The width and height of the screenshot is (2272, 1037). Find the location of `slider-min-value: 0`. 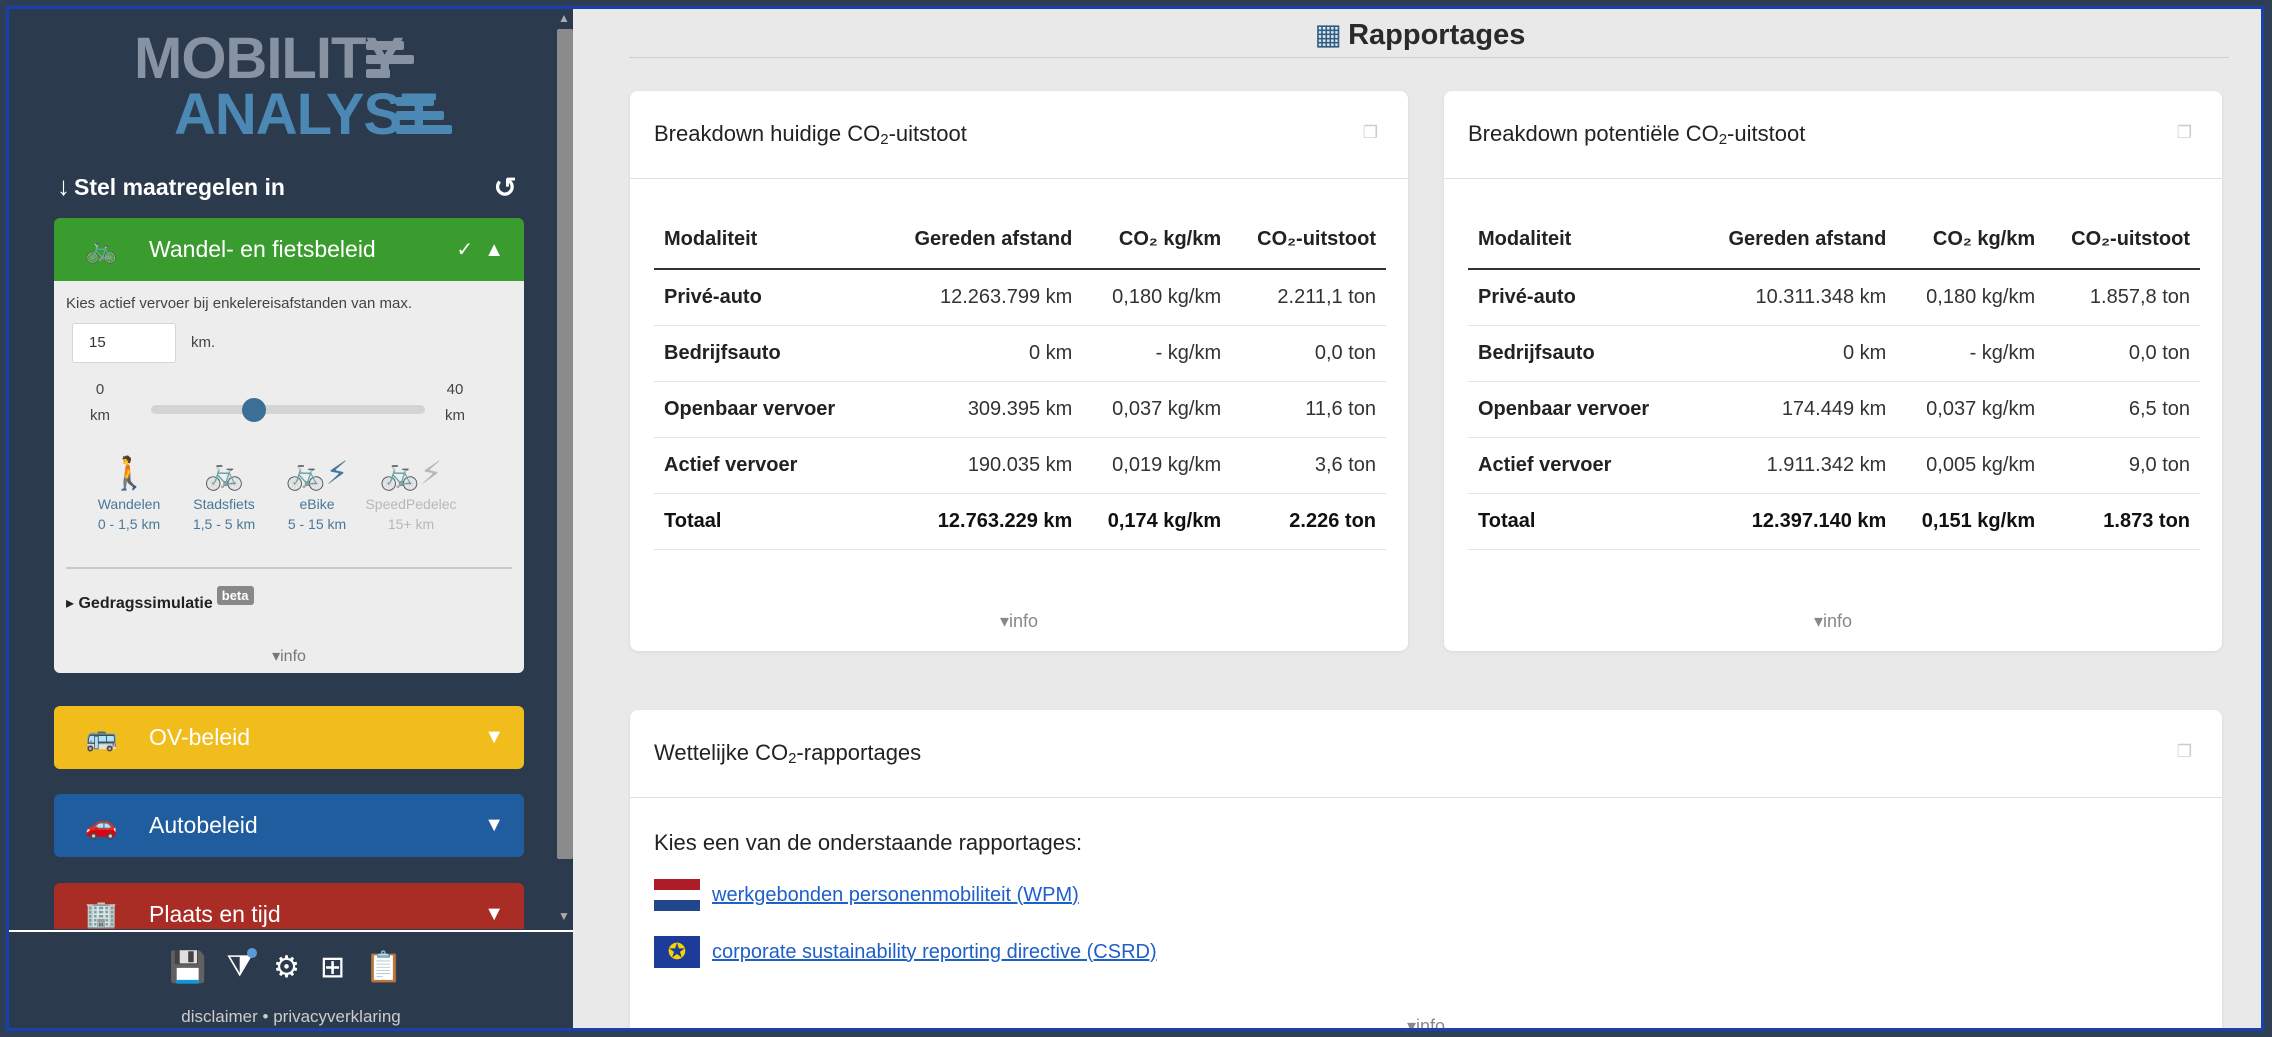

slider-min-value: 0 is located at coordinates (100, 389).